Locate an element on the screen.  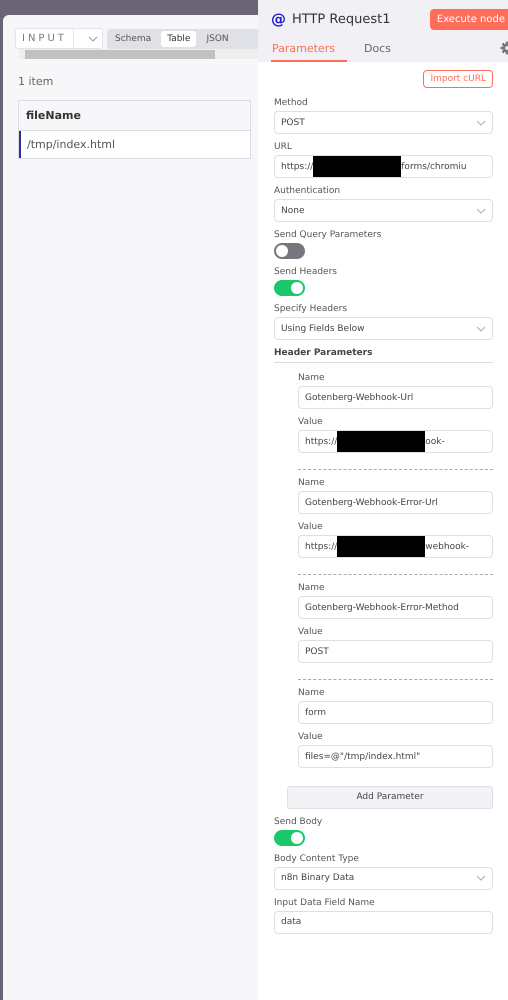
view-tab: Schema is located at coordinates (133, 38).